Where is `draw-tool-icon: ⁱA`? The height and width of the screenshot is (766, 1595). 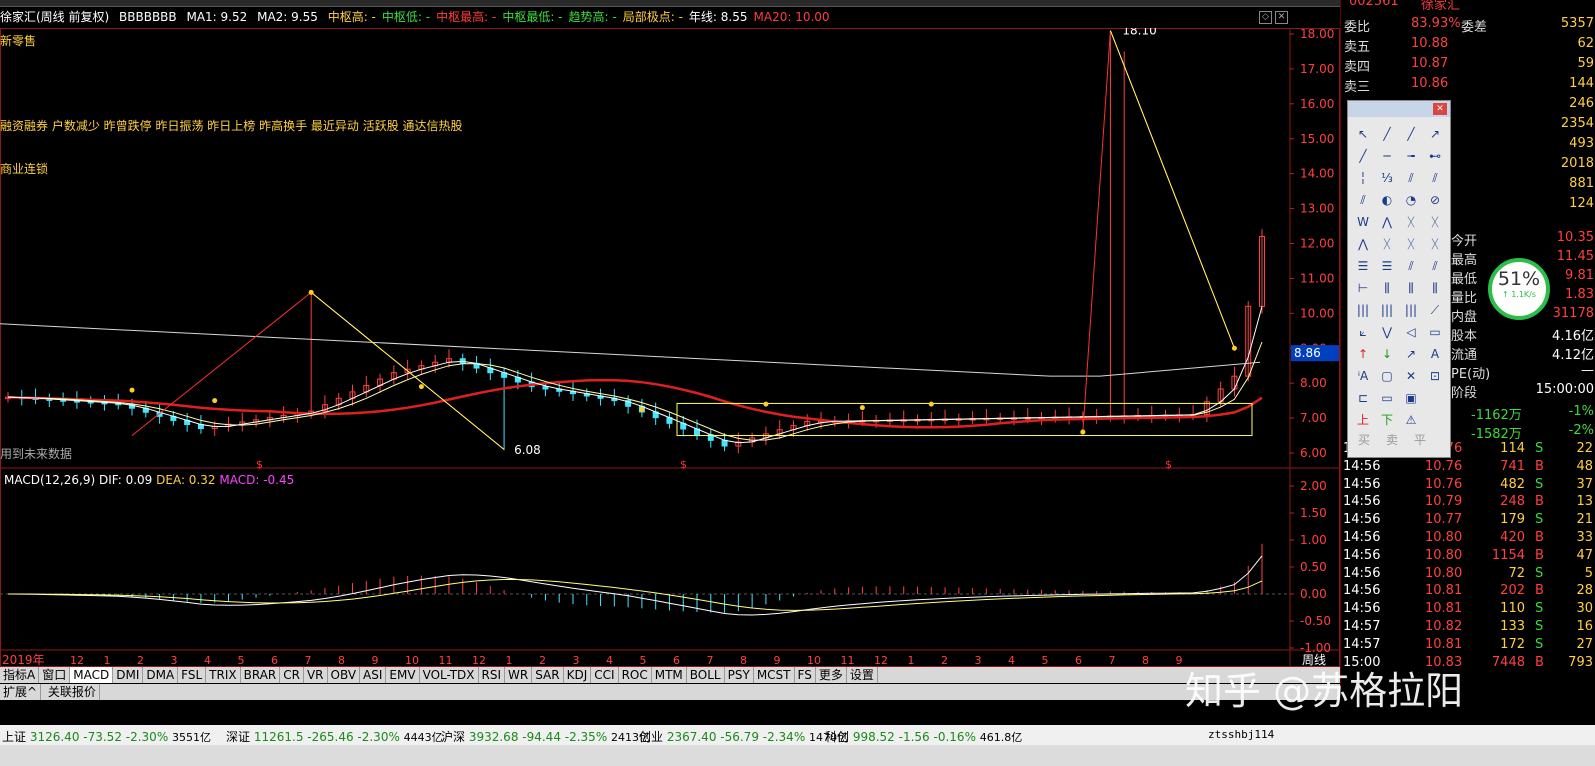 draw-tool-icon: ⁱA is located at coordinates (1363, 376).